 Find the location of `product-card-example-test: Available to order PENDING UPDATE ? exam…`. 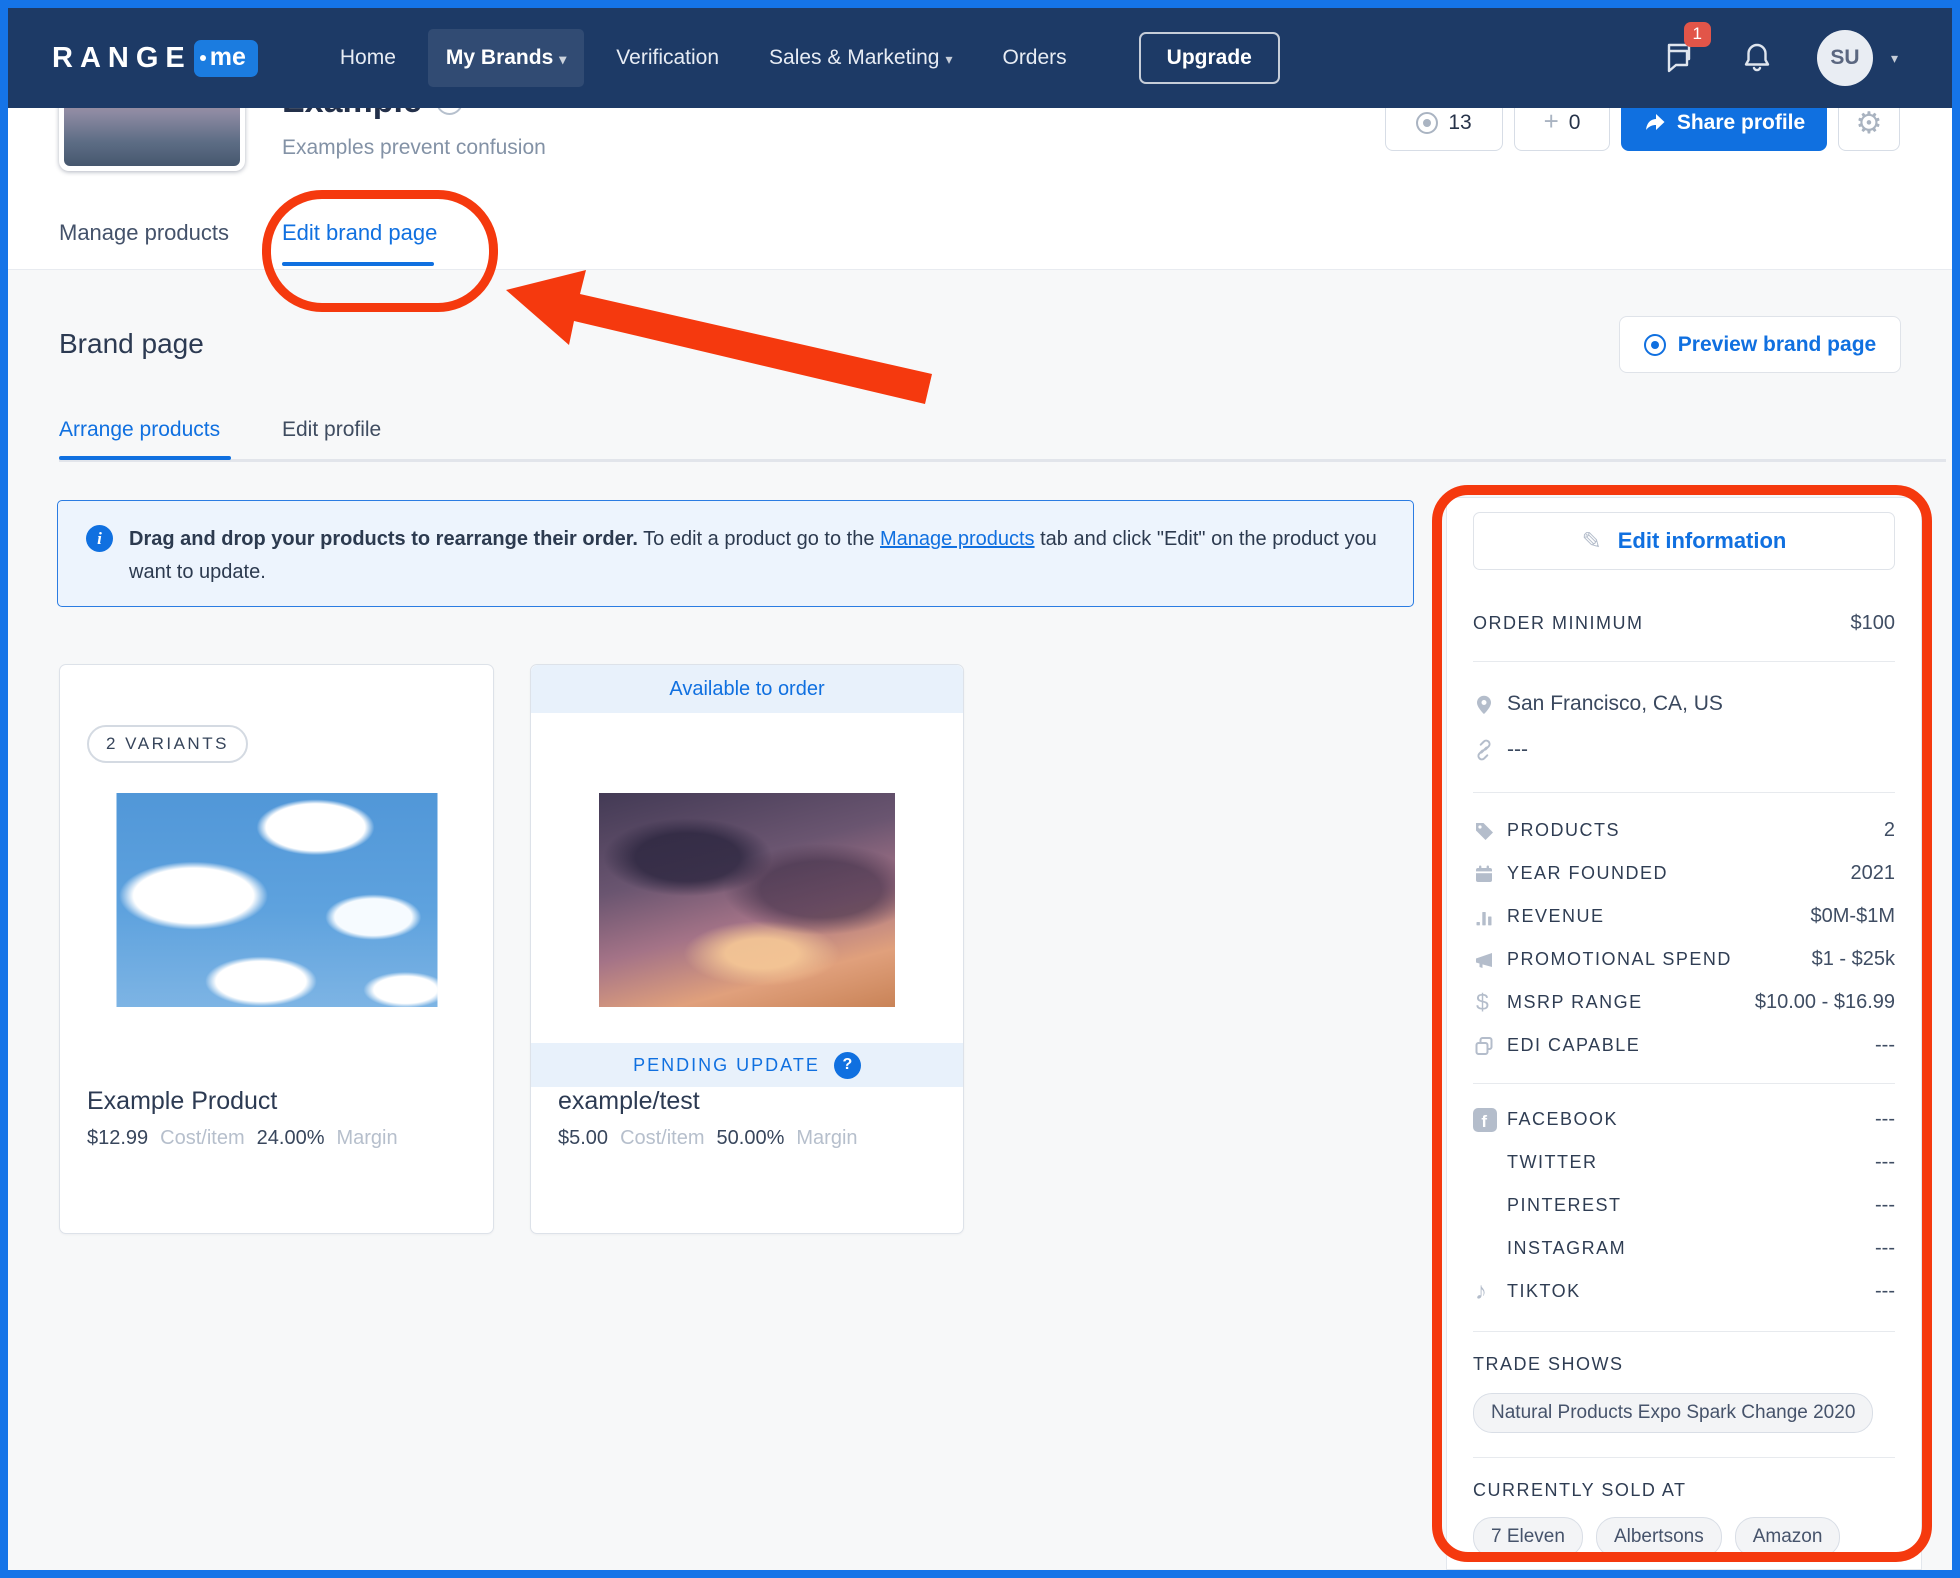

product-card-example-test: Available to order PENDING UPDATE ? exam… is located at coordinates (747, 949).